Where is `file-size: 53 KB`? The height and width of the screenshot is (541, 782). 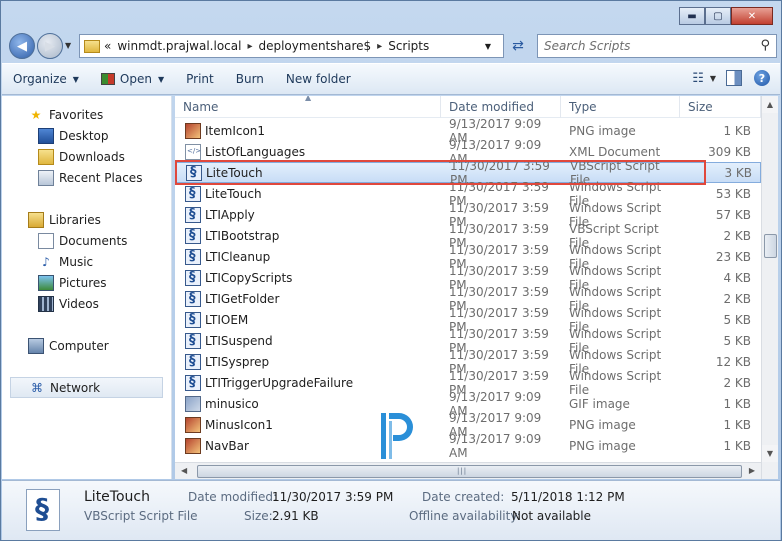 file-size: 53 KB is located at coordinates (733, 193).